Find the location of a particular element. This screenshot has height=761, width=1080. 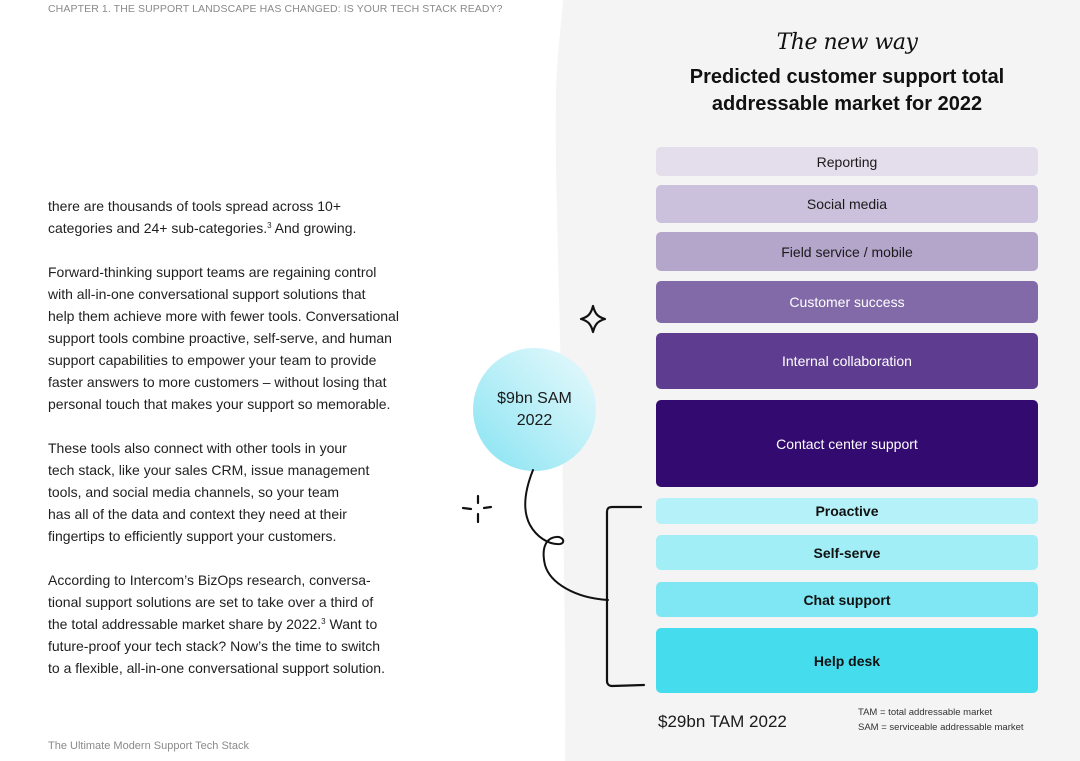

segment-label: Customer success is located at coordinates (847, 302).